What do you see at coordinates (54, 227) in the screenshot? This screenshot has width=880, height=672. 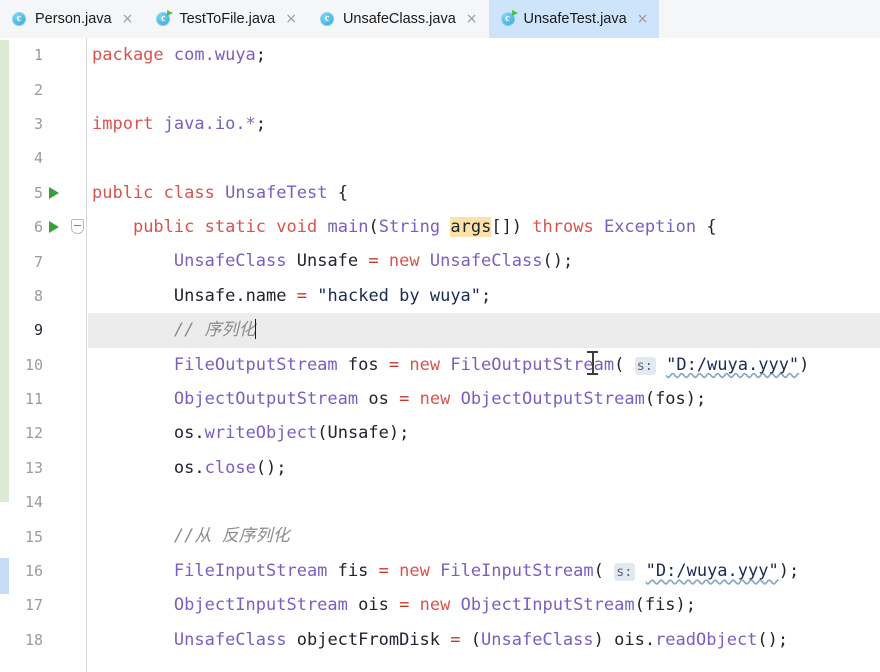 I see `run-method-gutter-icon` at bounding box center [54, 227].